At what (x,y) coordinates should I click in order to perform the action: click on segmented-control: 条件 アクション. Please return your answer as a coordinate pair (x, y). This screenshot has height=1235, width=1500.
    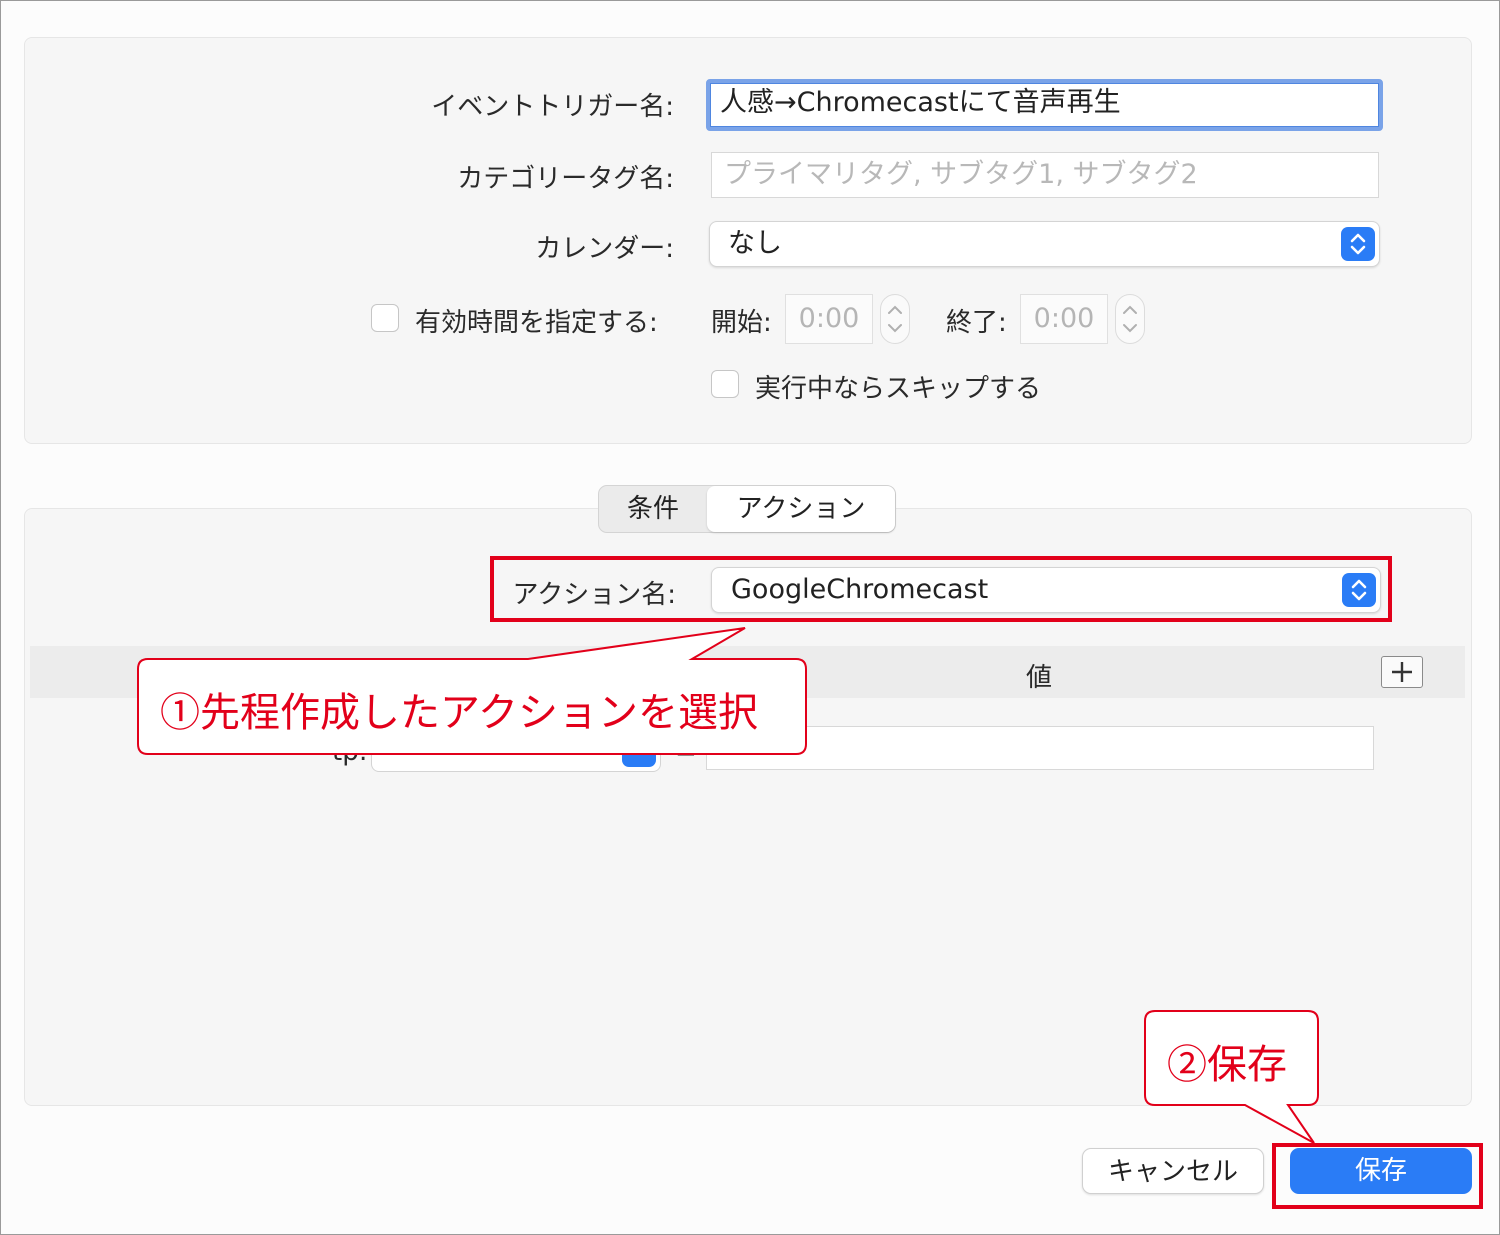
    Looking at the image, I should click on (747, 509).